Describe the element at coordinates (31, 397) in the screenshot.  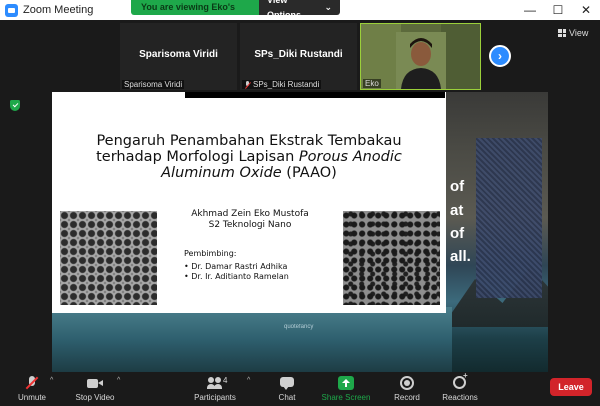
I see `unmute-label: Unmute` at that location.